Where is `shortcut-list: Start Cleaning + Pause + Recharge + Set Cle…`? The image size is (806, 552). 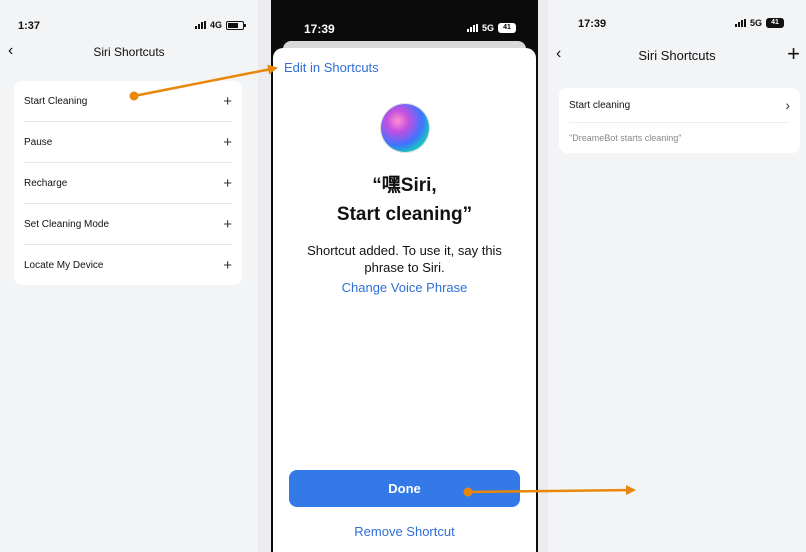 shortcut-list: Start Cleaning + Pause + Recharge + Set Cle… is located at coordinates (128, 183).